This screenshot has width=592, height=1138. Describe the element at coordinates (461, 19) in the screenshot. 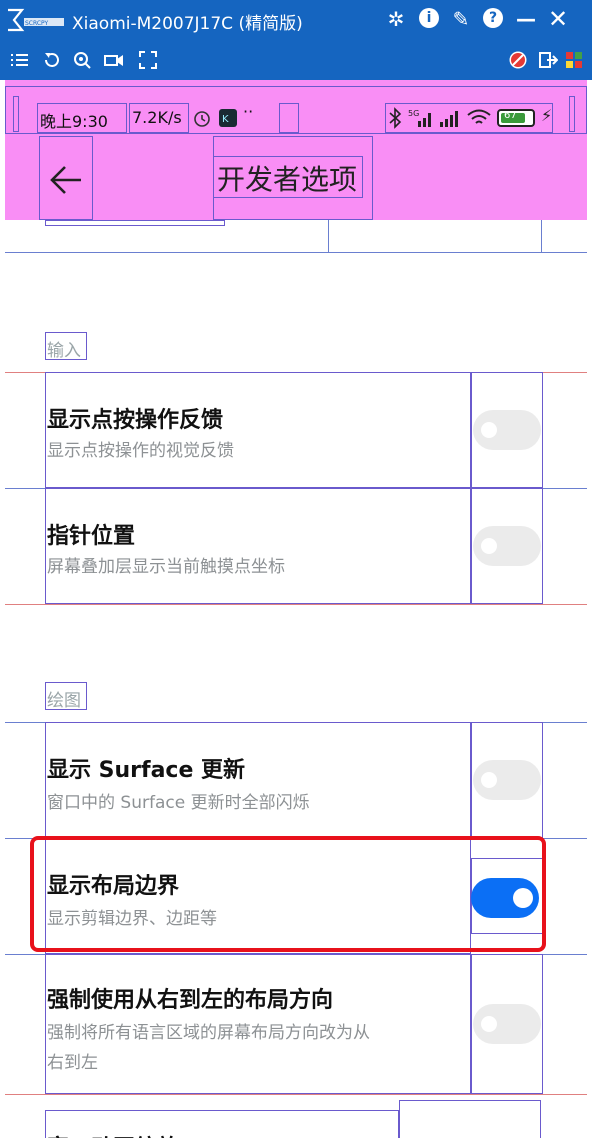

I see `pin-icon: ✎` at that location.